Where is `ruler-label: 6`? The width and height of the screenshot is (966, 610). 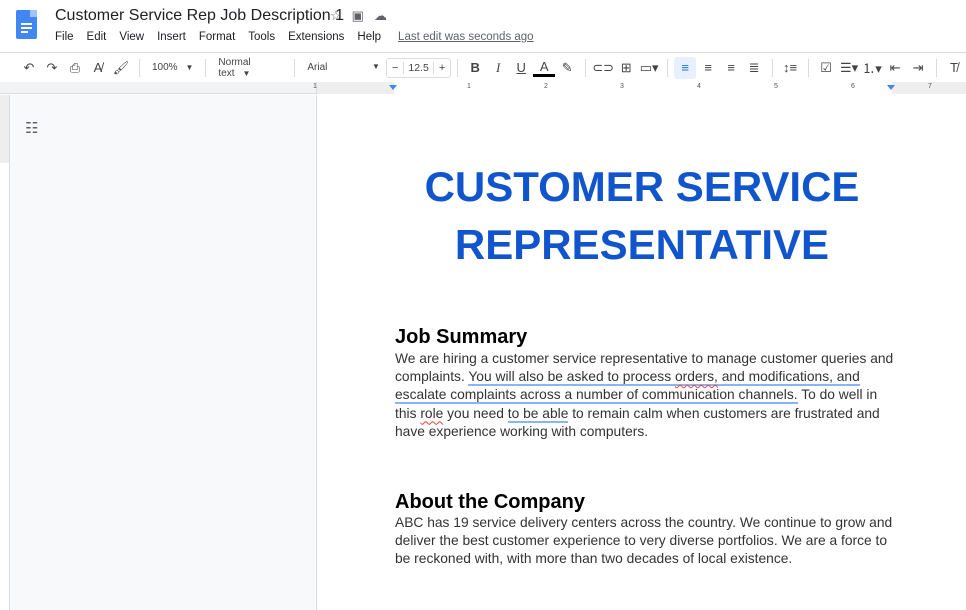 ruler-label: 6 is located at coordinates (853, 86).